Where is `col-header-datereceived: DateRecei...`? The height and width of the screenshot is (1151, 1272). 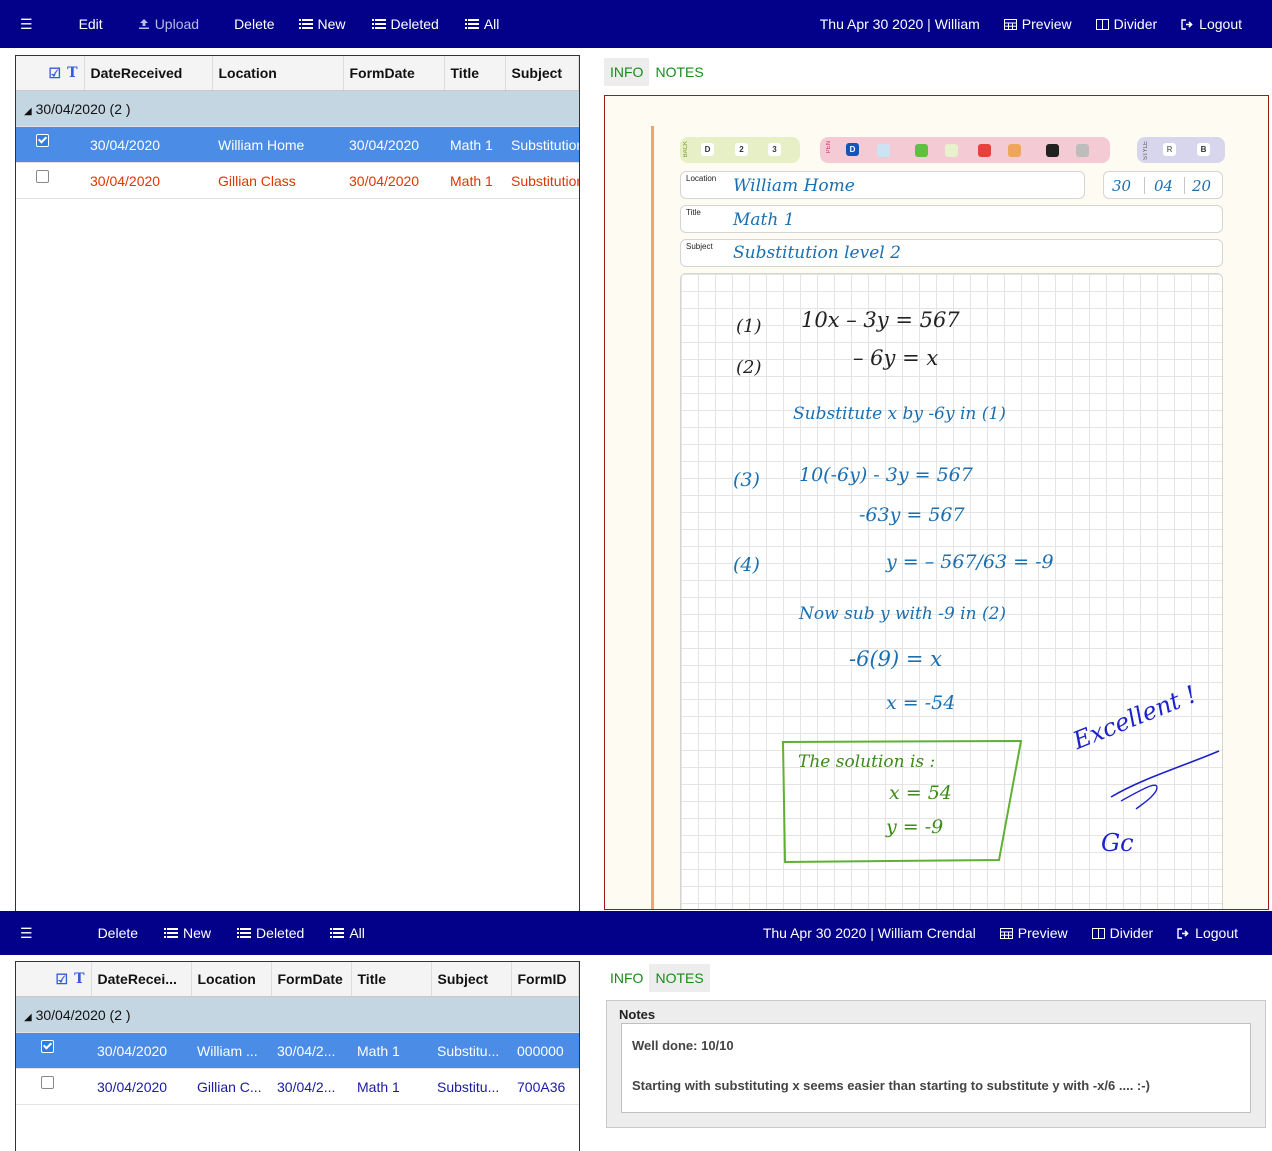
col-header-datereceived: DateRecei... is located at coordinates (141, 979).